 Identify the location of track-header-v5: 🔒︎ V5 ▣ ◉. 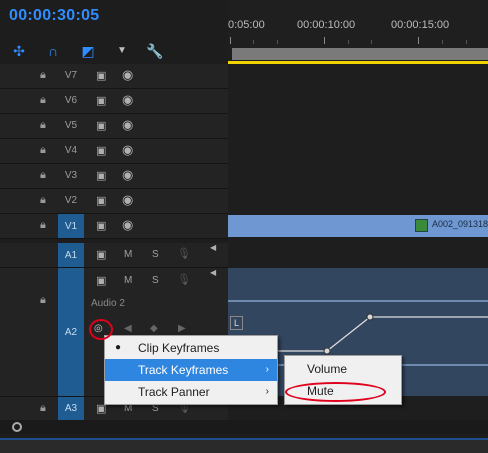
(114, 126).